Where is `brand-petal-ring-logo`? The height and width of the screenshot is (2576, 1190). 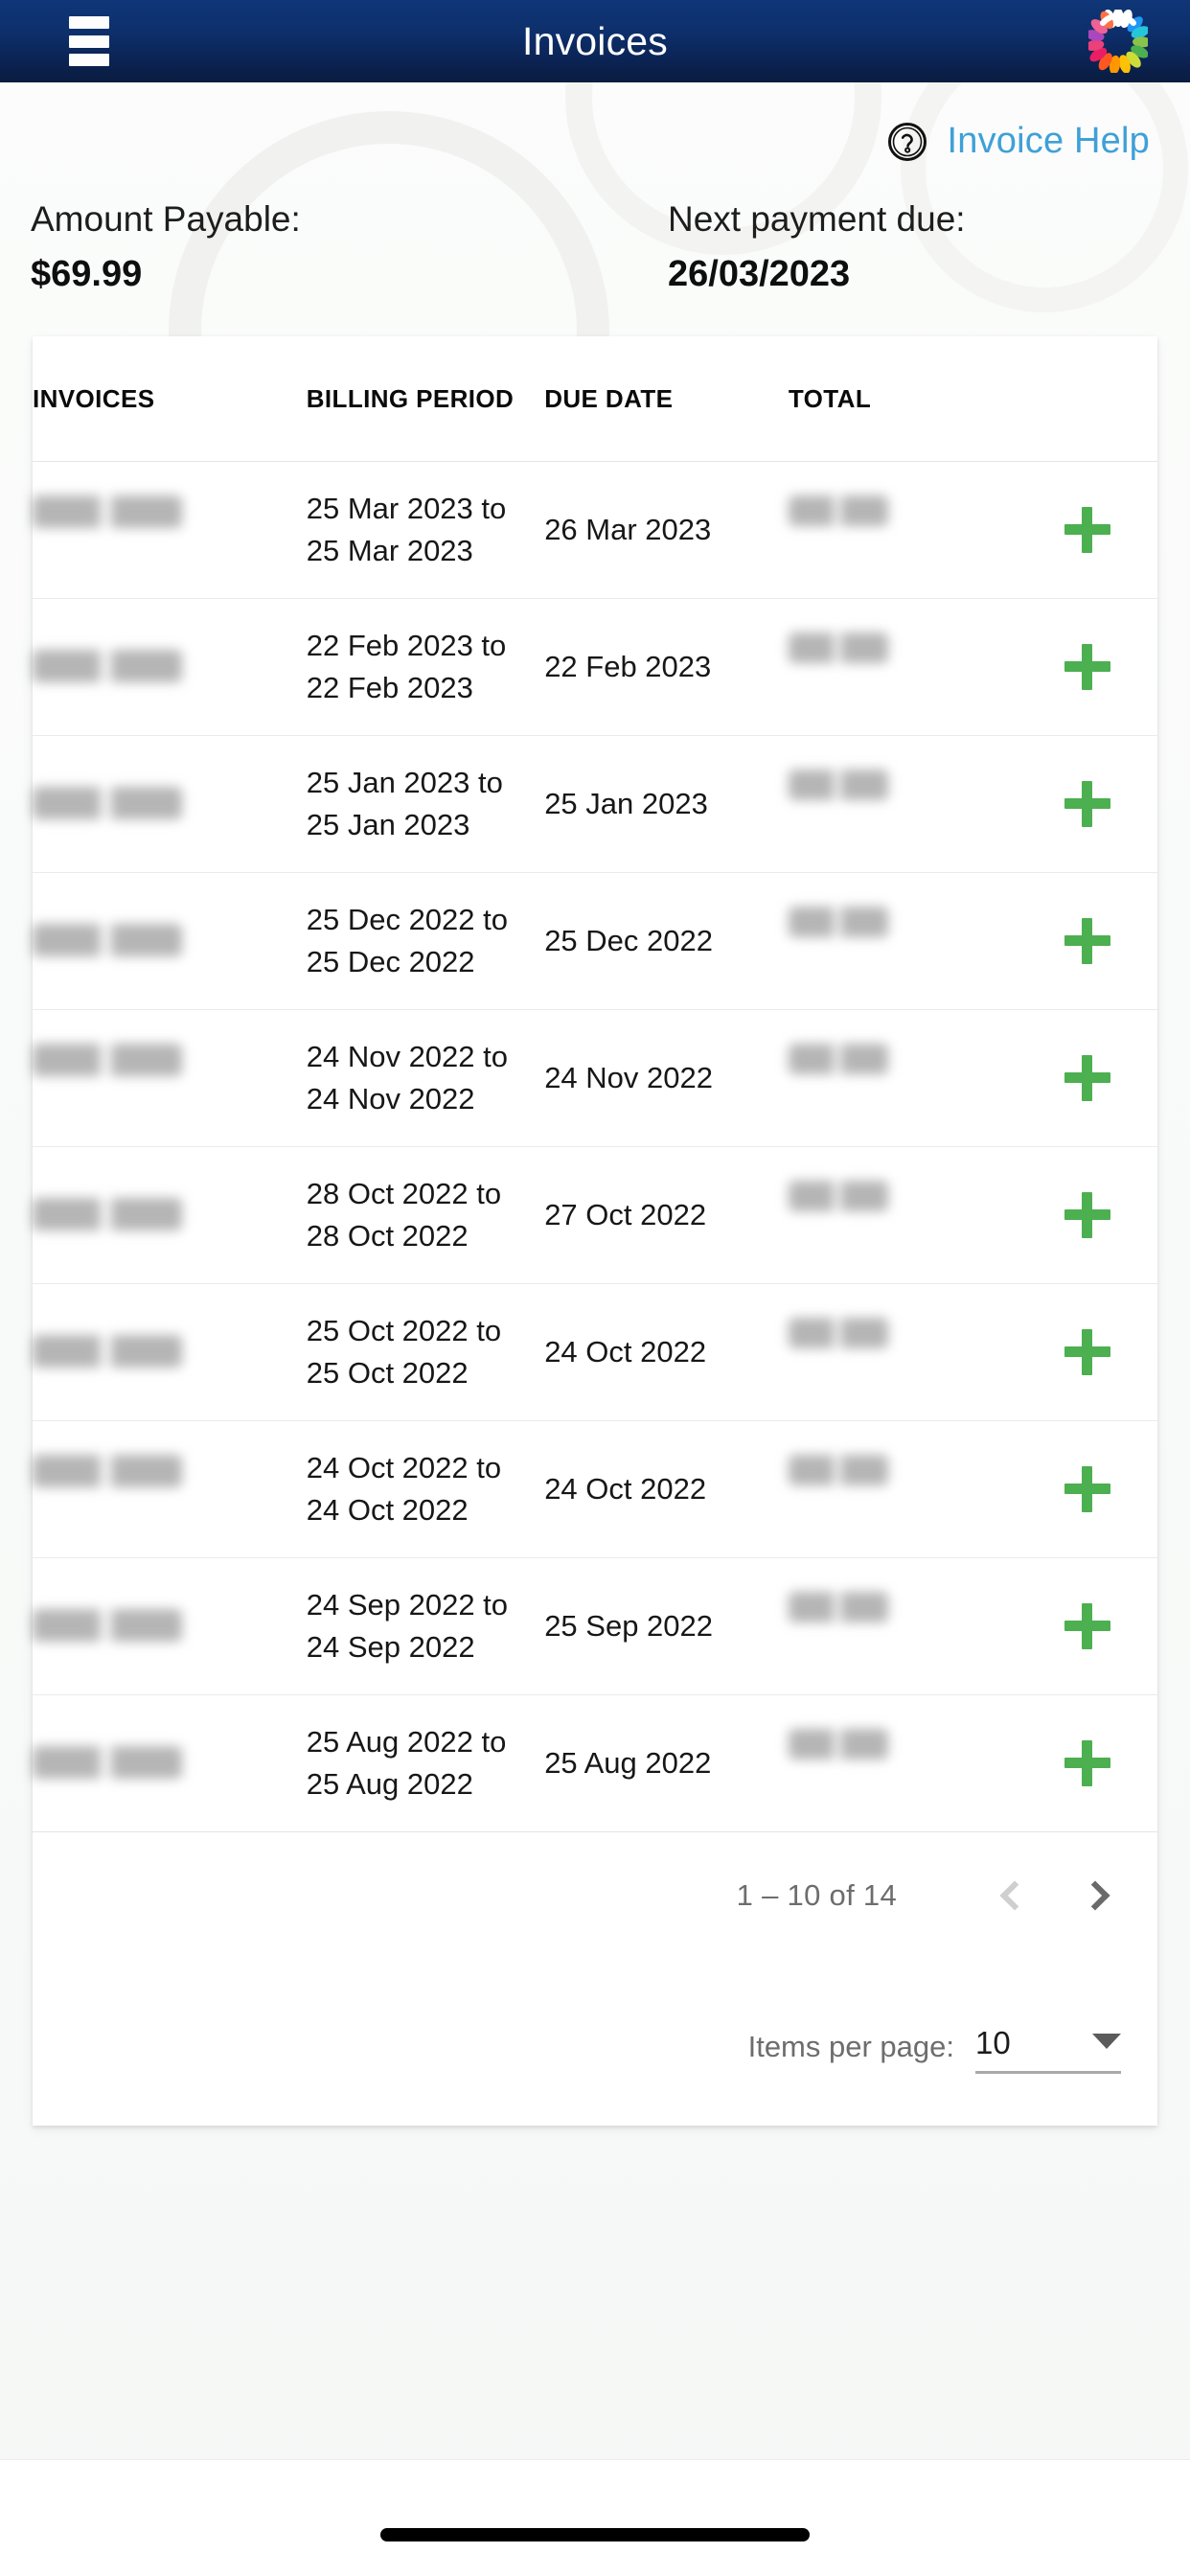
brand-petal-ring-logo is located at coordinates (1119, 41).